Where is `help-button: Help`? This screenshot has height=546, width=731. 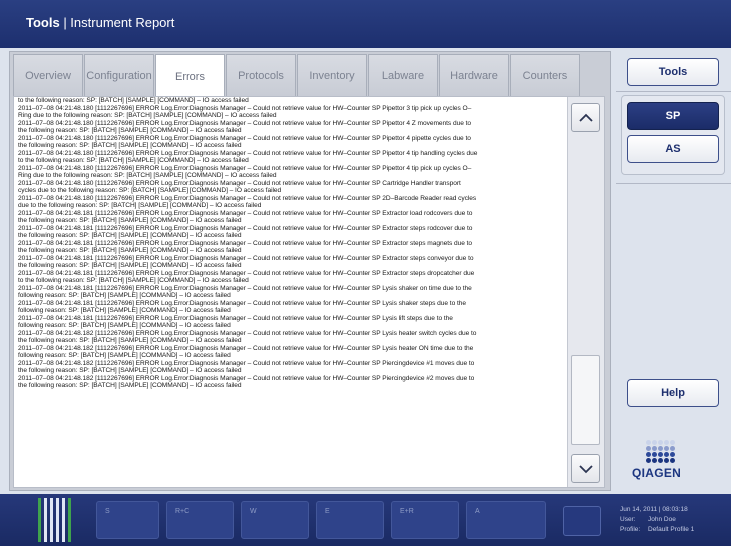 help-button: Help is located at coordinates (673, 393).